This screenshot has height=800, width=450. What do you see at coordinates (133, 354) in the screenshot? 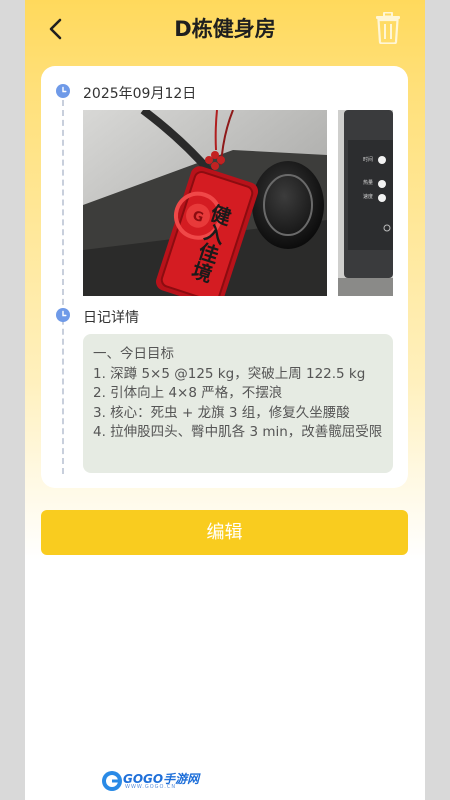
I see `notes-line: 一、今日目标` at bounding box center [133, 354].